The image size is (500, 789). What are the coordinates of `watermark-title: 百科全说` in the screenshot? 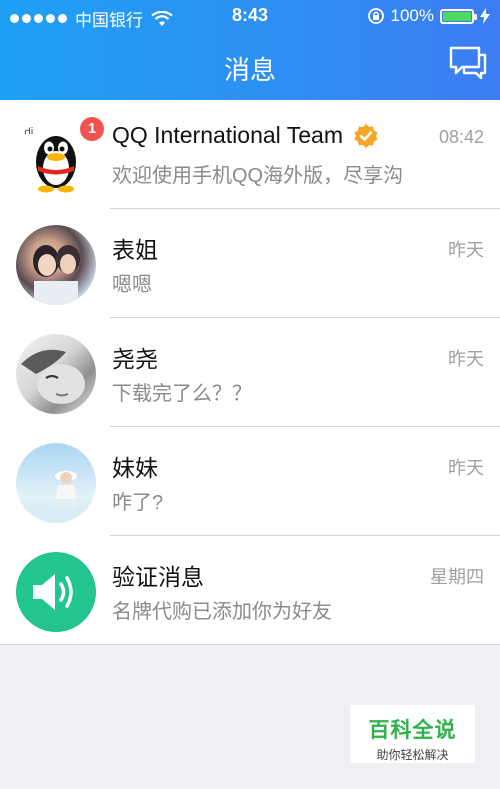 It's located at (412, 730).